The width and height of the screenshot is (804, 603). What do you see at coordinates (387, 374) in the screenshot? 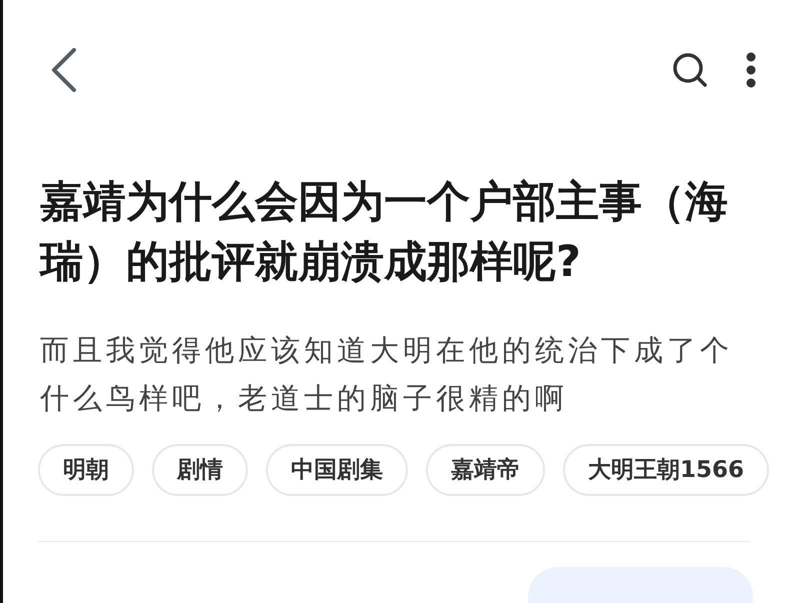
I see `question-description: 而且我觉得他应该知道大明在他的统治下成了个什么鸟样吧，老道士的脑子很精的啊` at bounding box center [387, 374].